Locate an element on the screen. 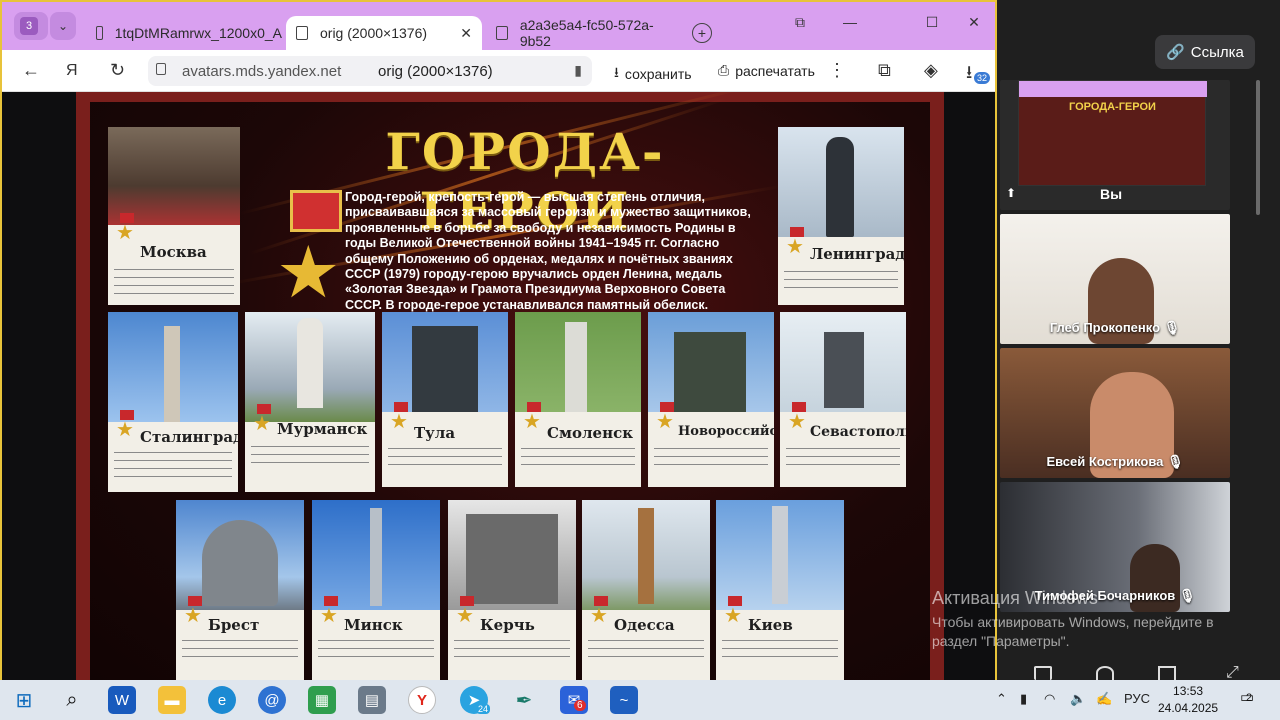 This screenshot has height=720, width=1280. tray-chevron-icon: ⌃ is located at coordinates (1001, 699).